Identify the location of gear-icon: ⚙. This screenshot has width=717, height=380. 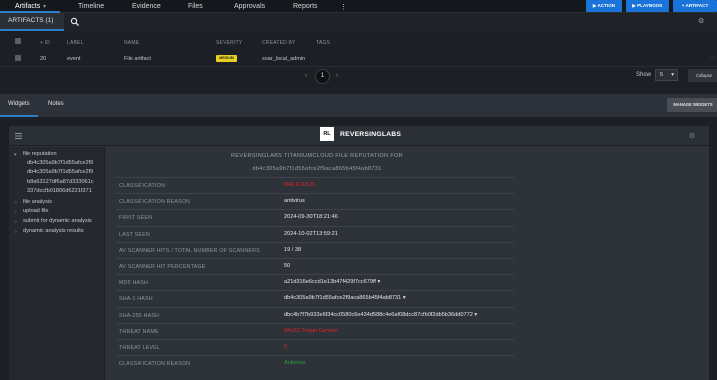
(692, 136).